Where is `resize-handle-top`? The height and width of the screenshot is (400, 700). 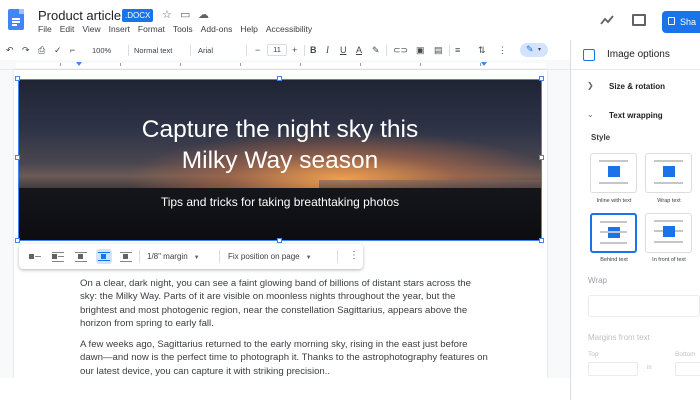
resize-handle-top is located at coordinates (279, 78).